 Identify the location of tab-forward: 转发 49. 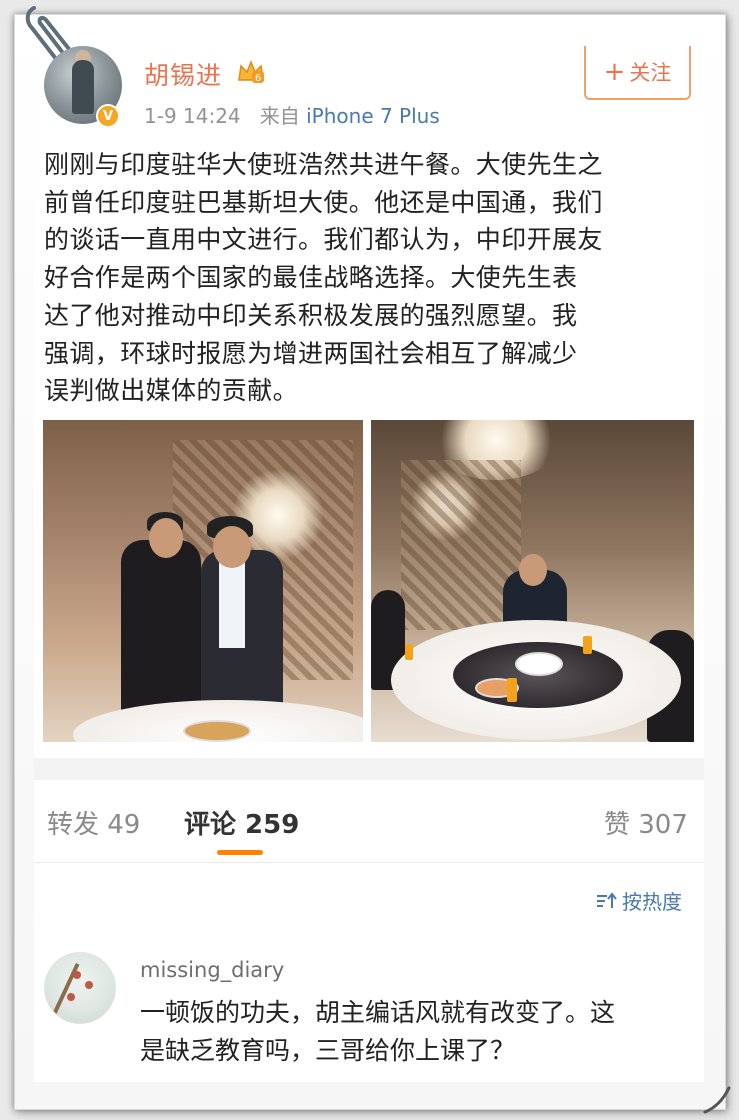
(93, 822).